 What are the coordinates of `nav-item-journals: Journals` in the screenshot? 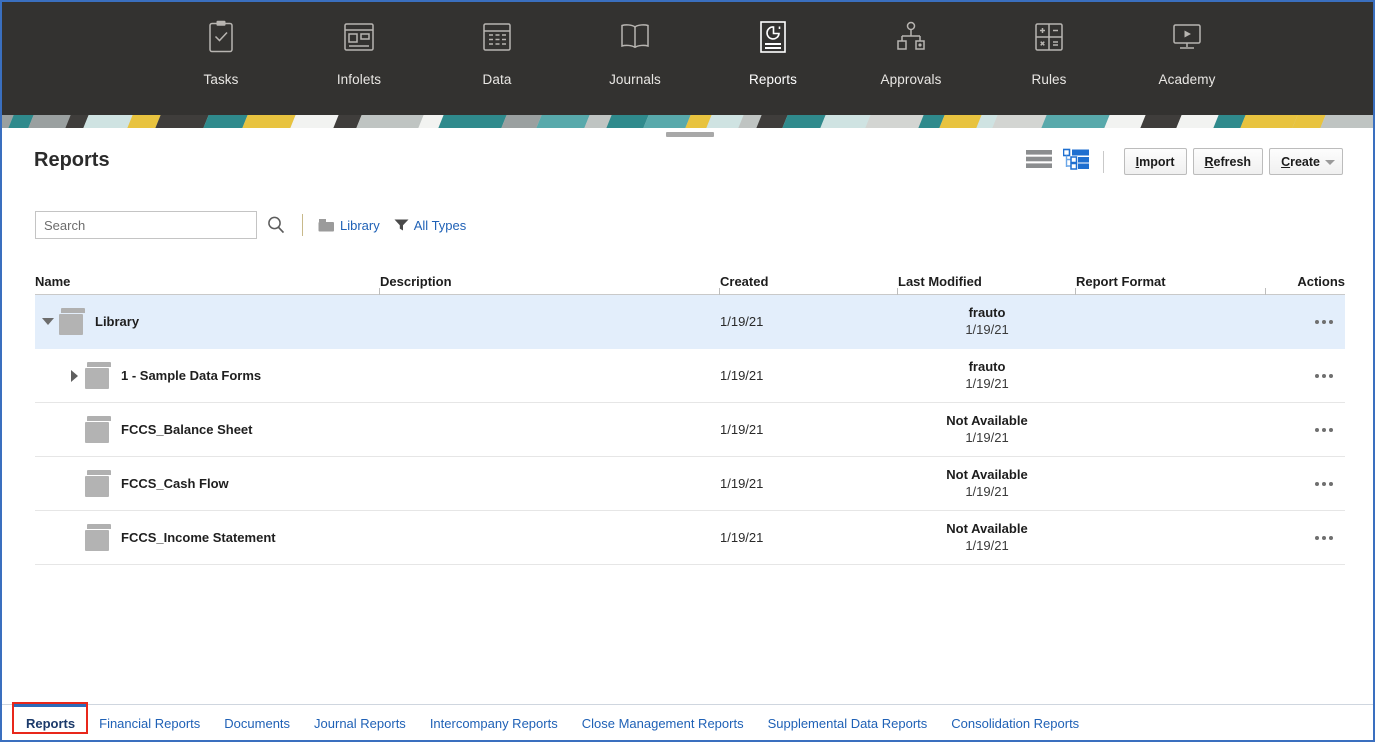 It's located at (635, 44).